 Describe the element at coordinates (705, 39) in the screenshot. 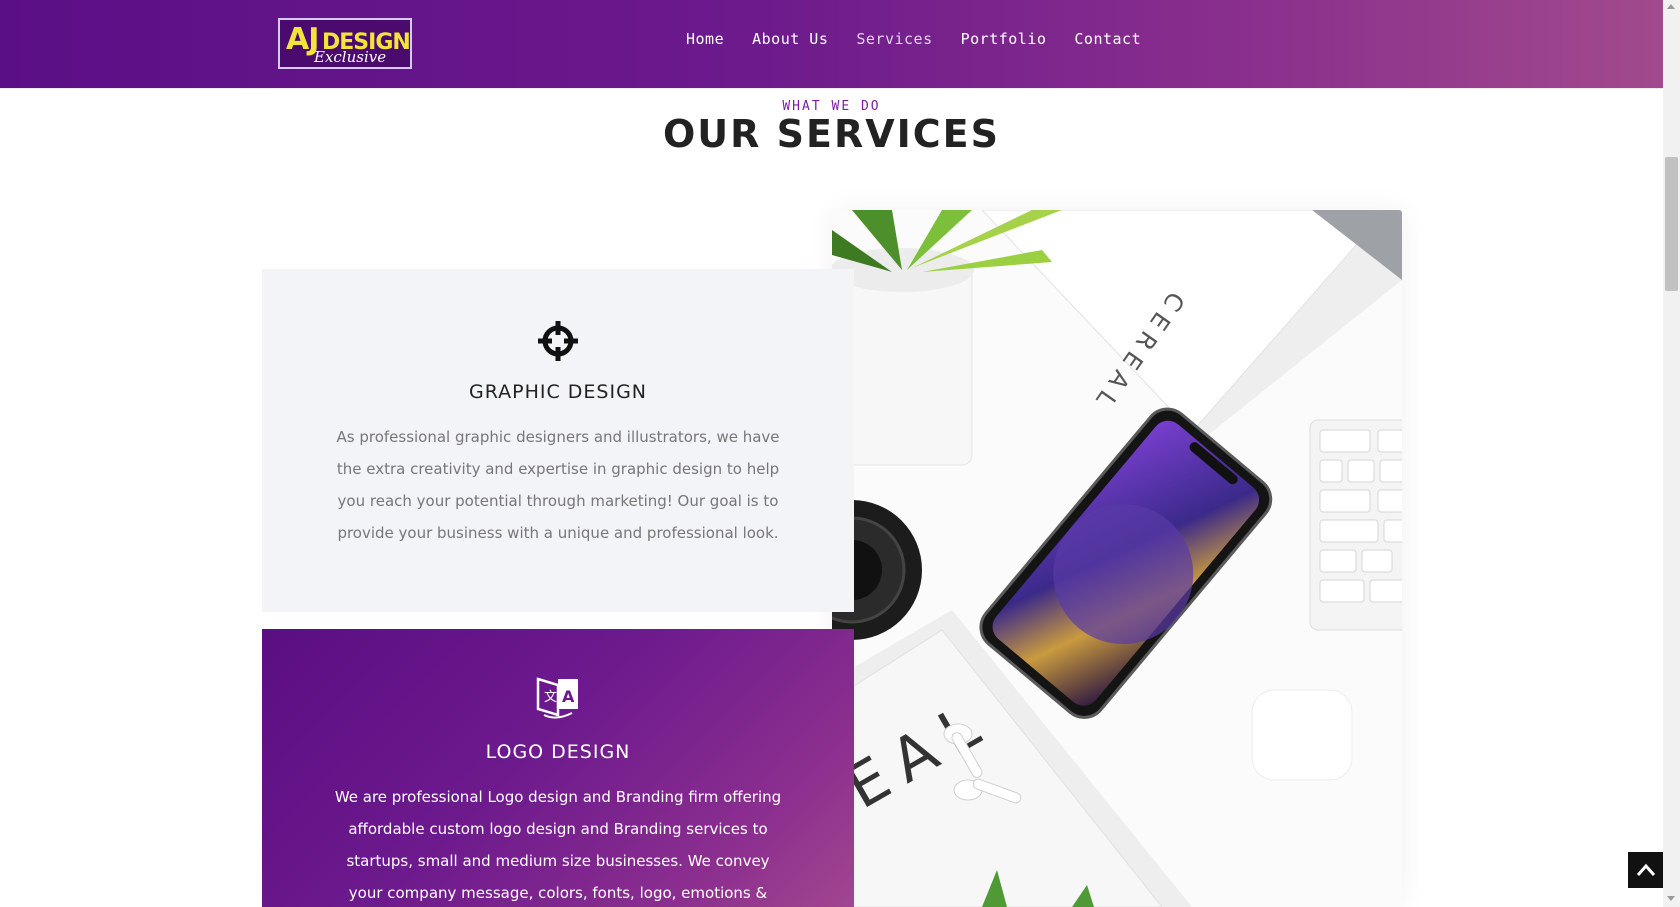

I see `nav-home: Home` at that location.